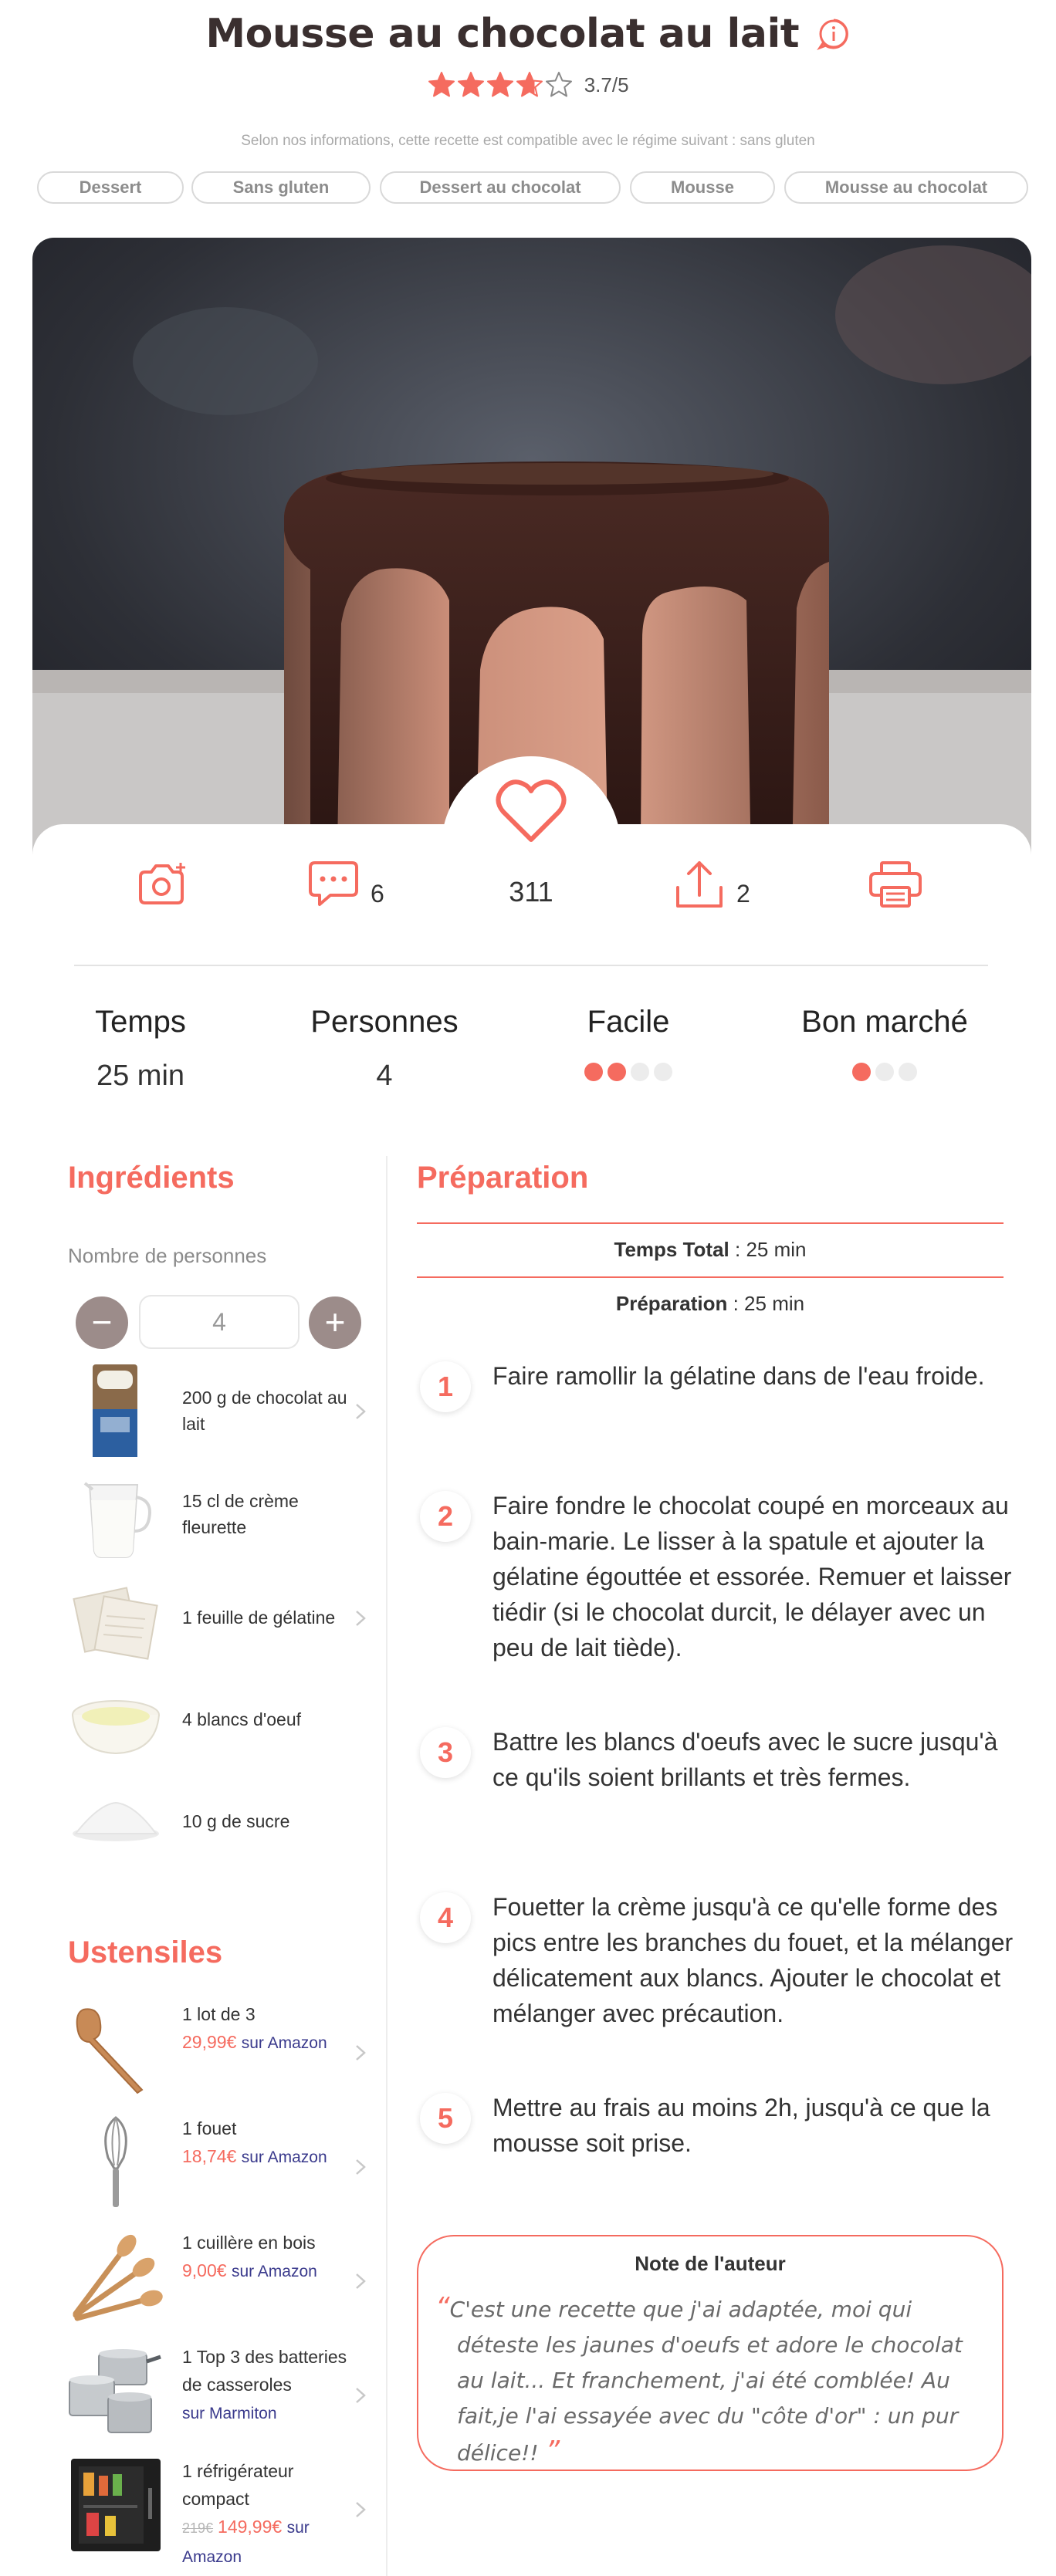 The image size is (1056, 2576). I want to click on stat-difficulty: Facile, so click(628, 1043).